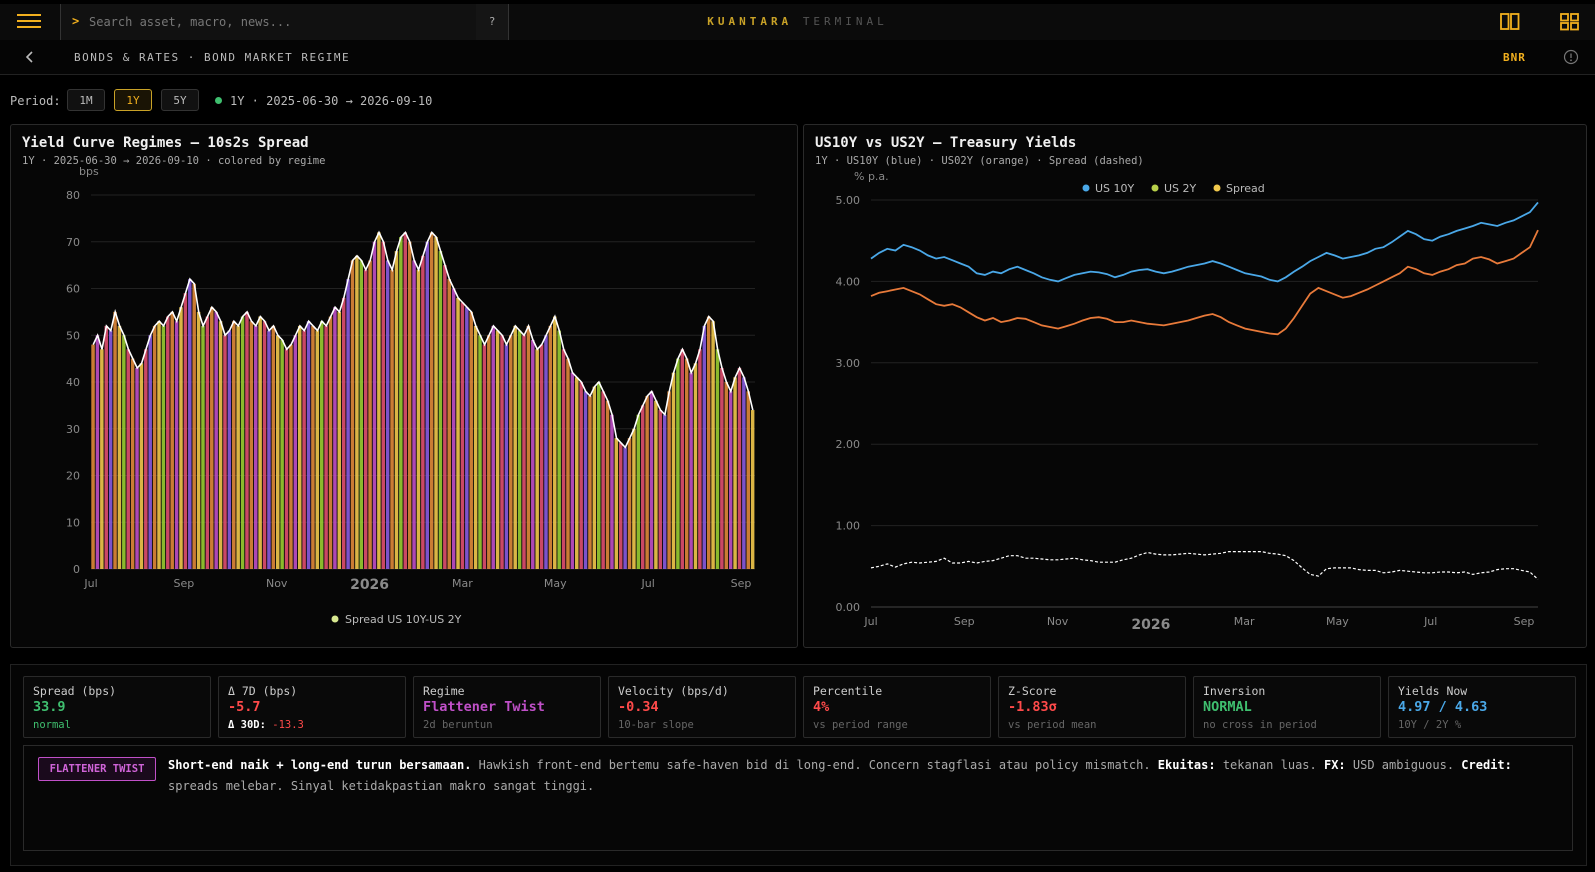 The width and height of the screenshot is (1595, 872). What do you see at coordinates (1403, 765) in the screenshot?
I see `fx-text: USD ambiguous.` at bounding box center [1403, 765].